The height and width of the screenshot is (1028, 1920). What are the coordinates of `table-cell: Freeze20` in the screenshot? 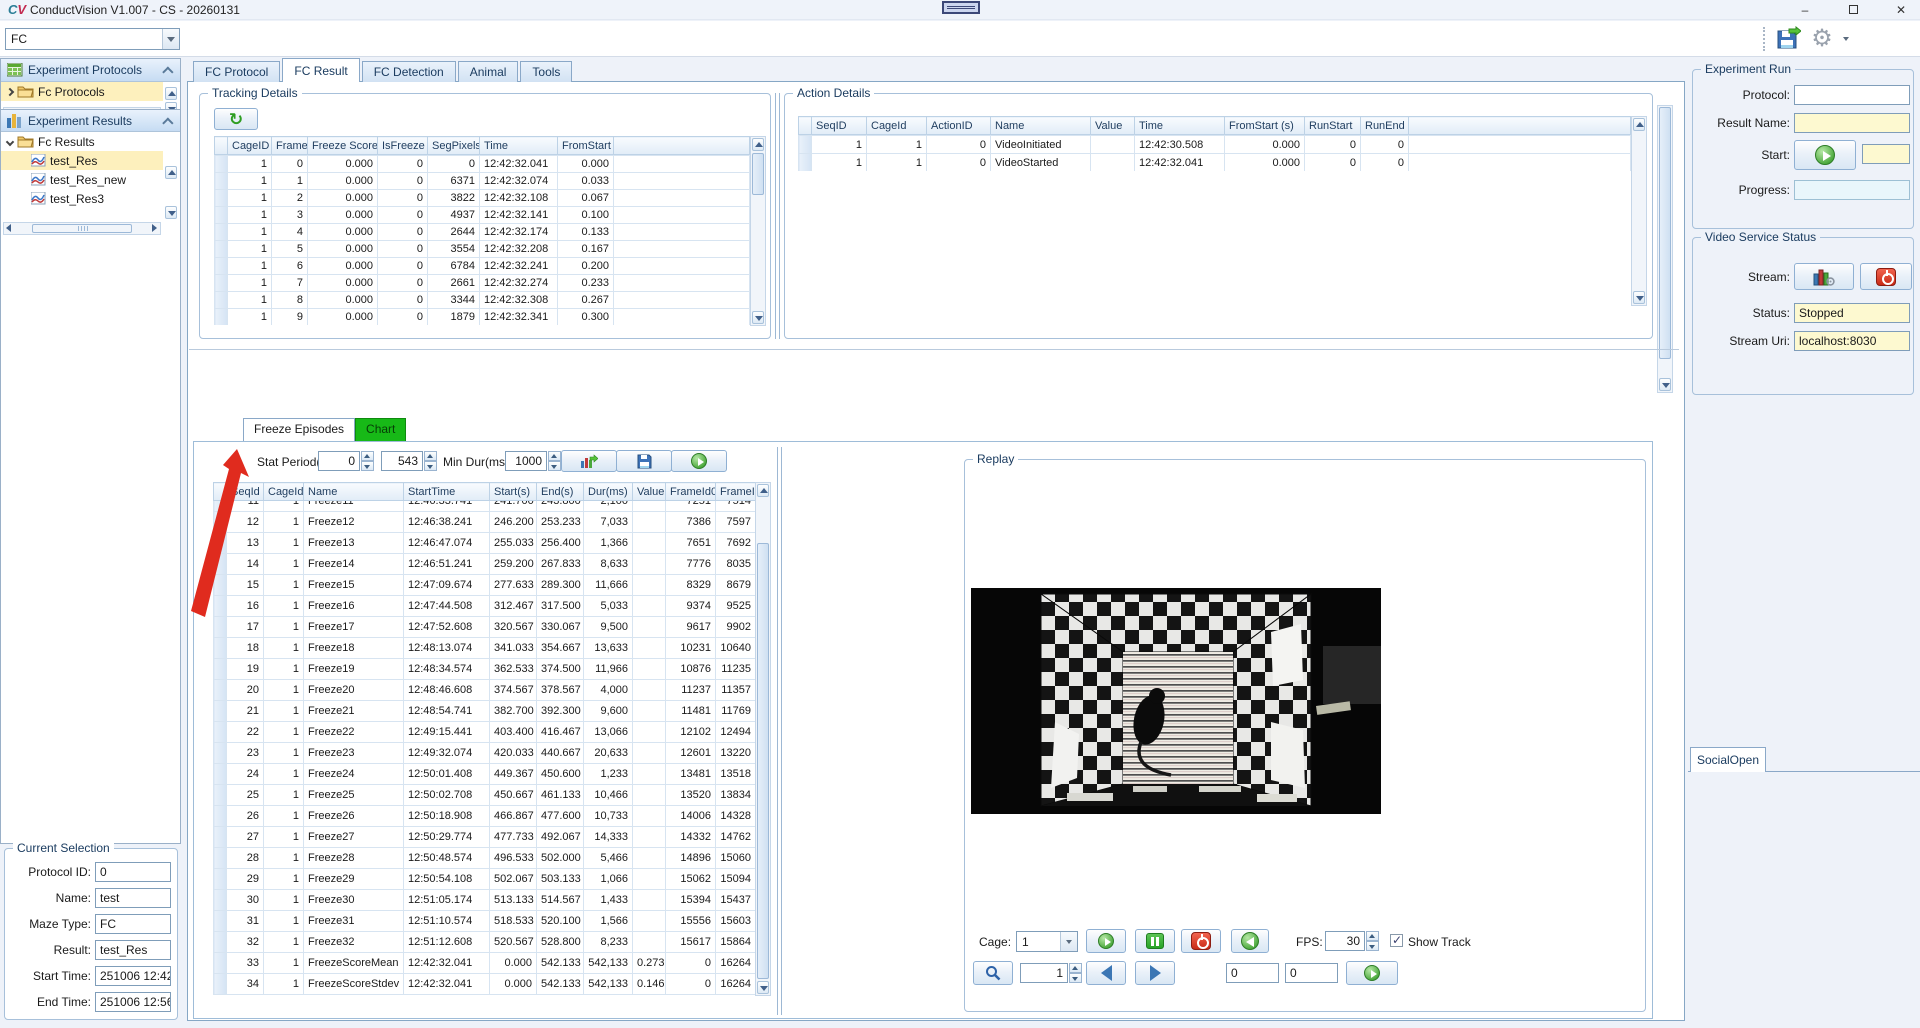 It's located at (353, 690).